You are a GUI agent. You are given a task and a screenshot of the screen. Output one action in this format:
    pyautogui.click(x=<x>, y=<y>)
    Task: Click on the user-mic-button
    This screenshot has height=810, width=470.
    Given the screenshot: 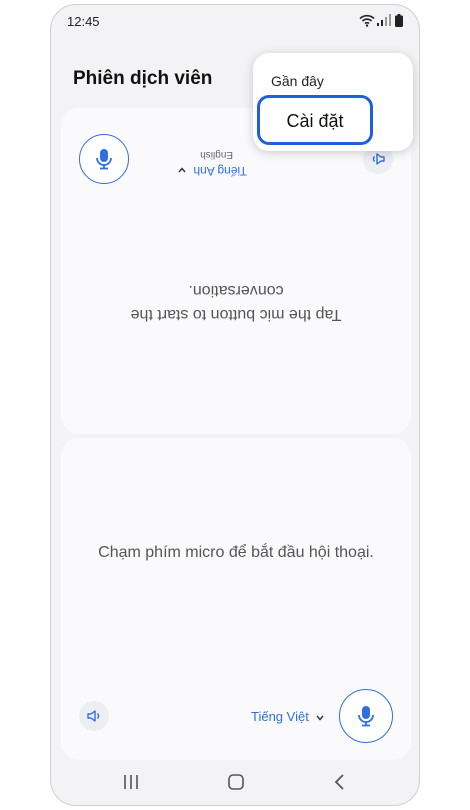 What is the action you would take?
    pyautogui.click(x=366, y=716)
    